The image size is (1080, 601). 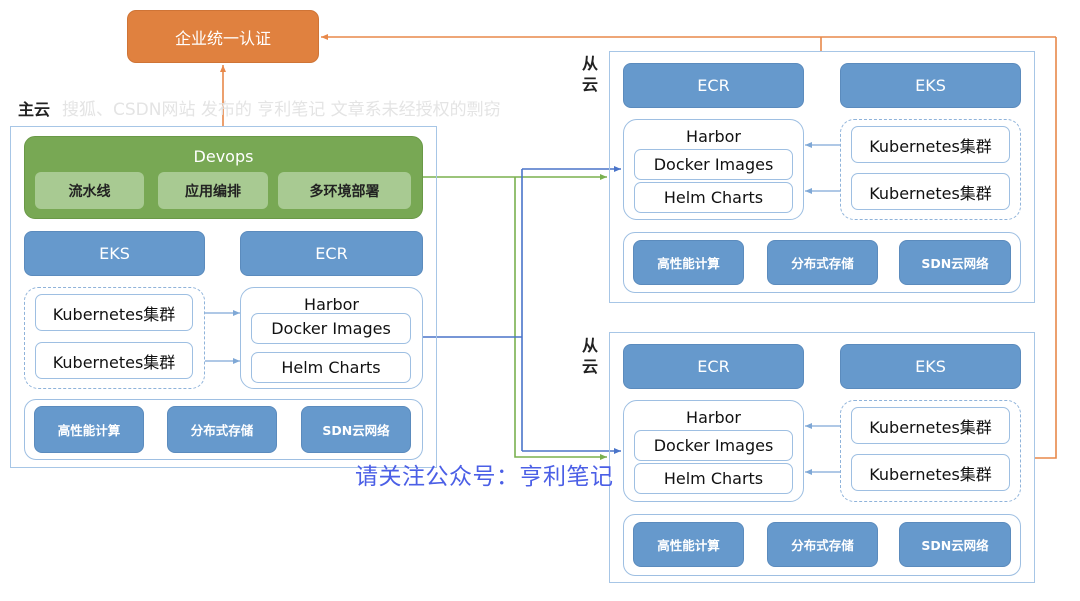 I want to click on slave-1-k8s-cluster-1: Kubernetes集群, so click(x=930, y=144).